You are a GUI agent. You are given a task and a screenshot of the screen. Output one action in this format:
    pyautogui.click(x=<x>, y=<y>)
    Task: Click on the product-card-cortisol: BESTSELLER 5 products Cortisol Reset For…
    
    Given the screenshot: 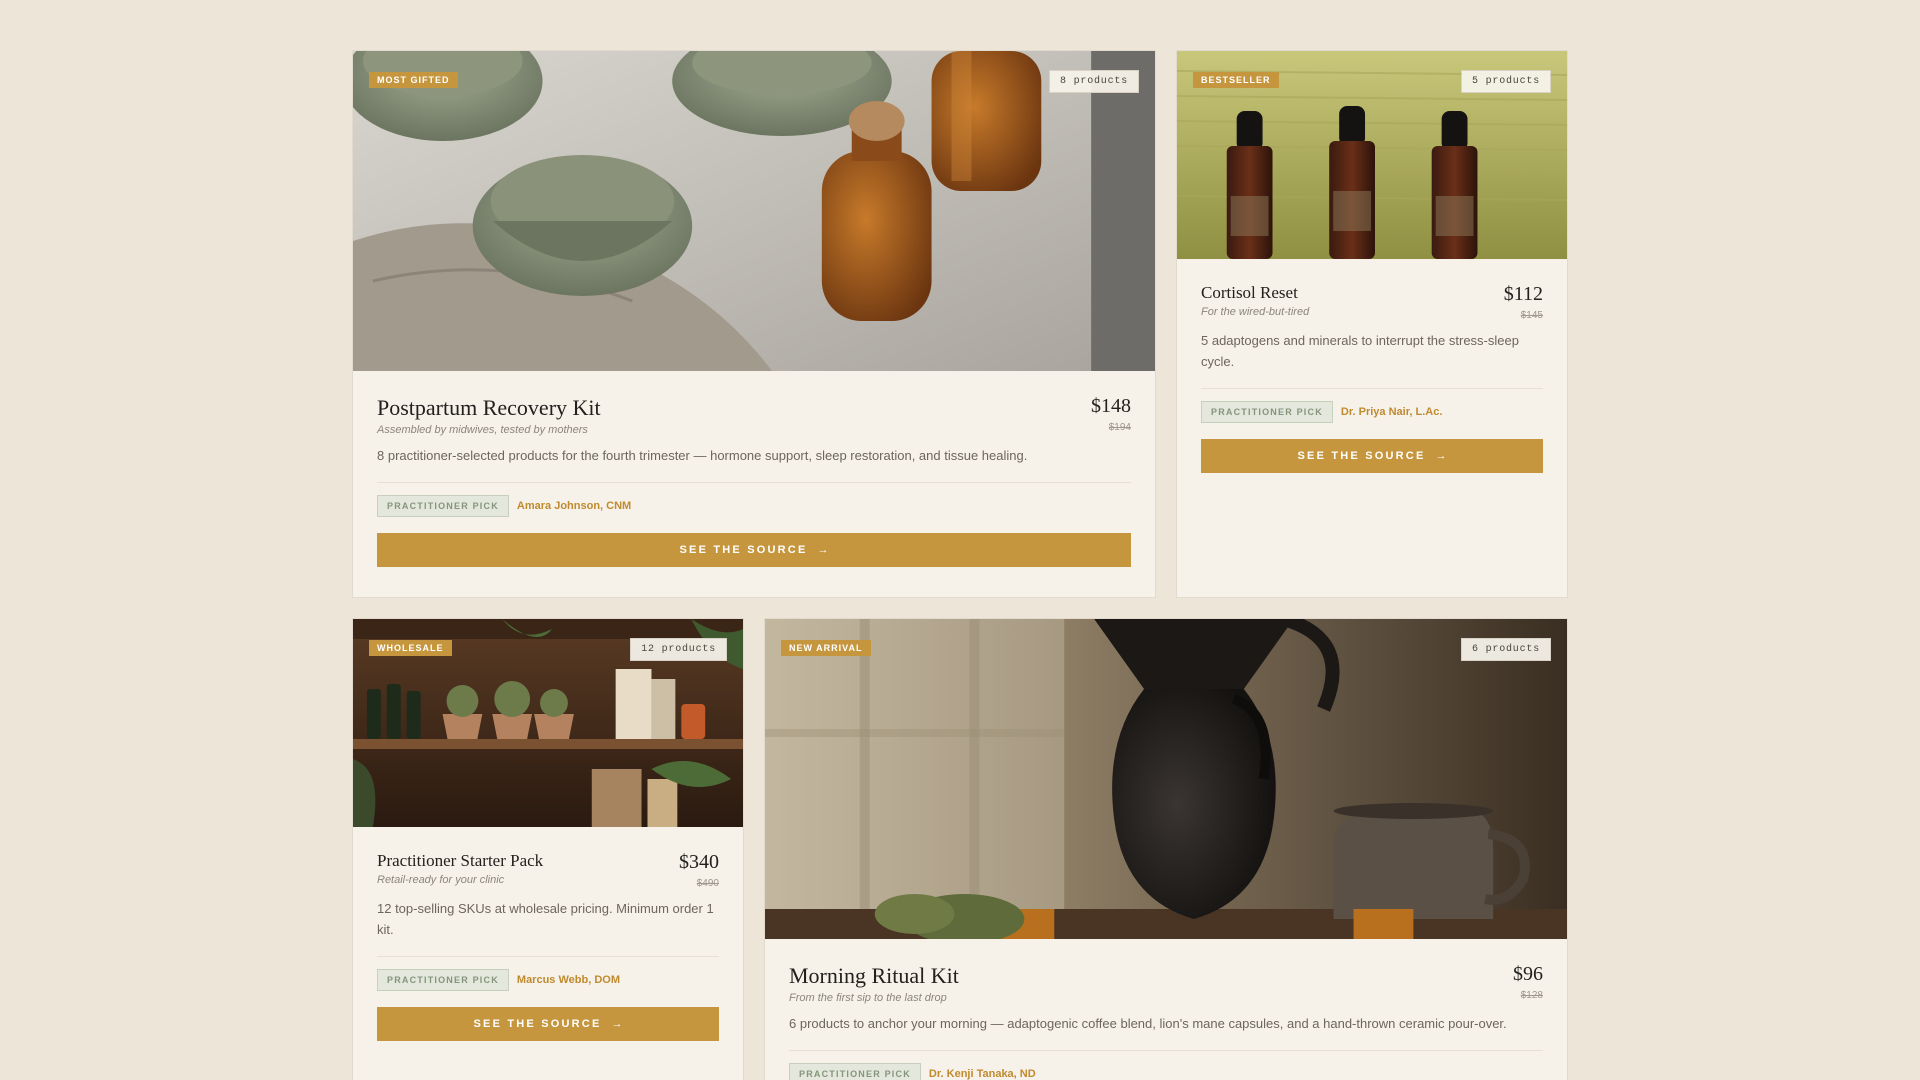 What is the action you would take?
    pyautogui.click(x=1372, y=324)
    